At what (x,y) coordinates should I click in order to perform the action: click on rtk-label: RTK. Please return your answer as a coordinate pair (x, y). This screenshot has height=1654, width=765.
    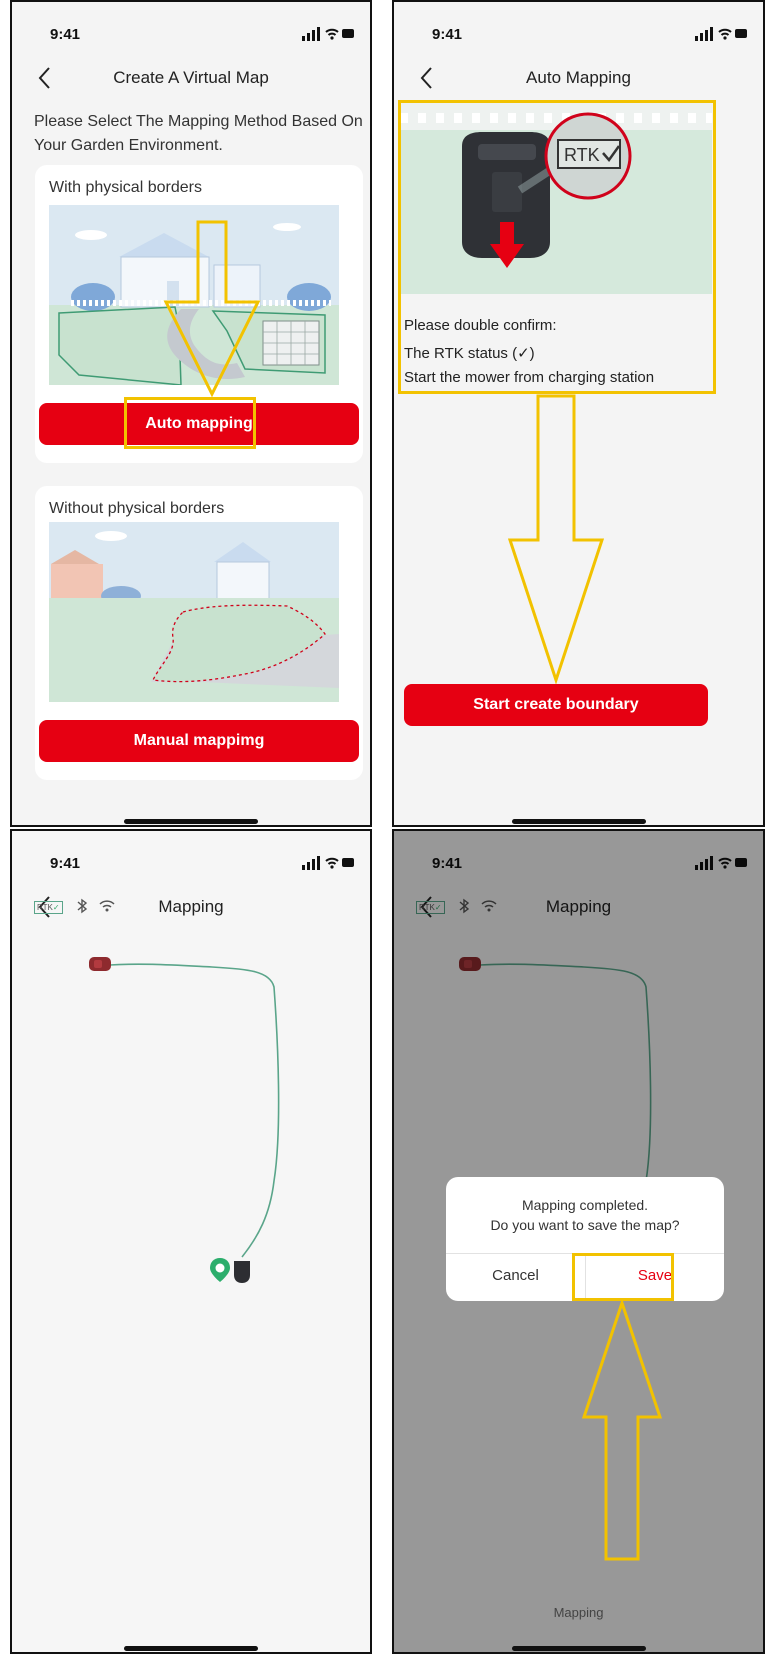
    Looking at the image, I should click on (45, 907).